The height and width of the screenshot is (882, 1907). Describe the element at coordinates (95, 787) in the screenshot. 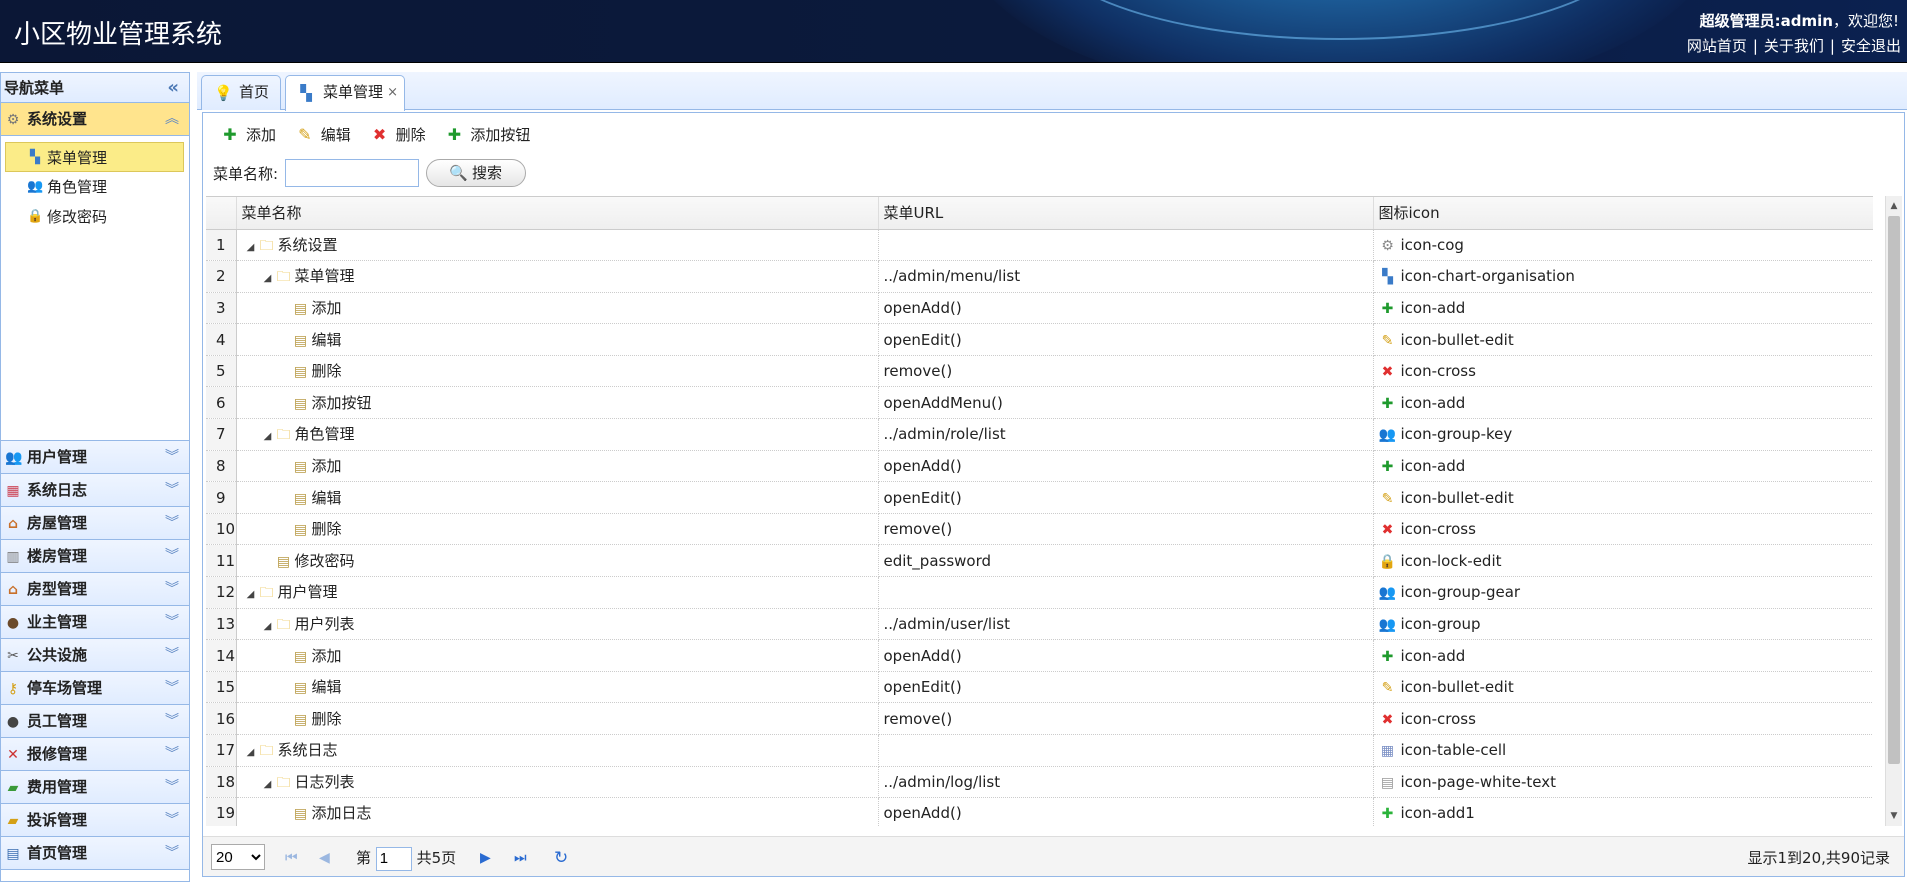

I see `nav-group-fee: ▰ 费用管理 ︾` at that location.